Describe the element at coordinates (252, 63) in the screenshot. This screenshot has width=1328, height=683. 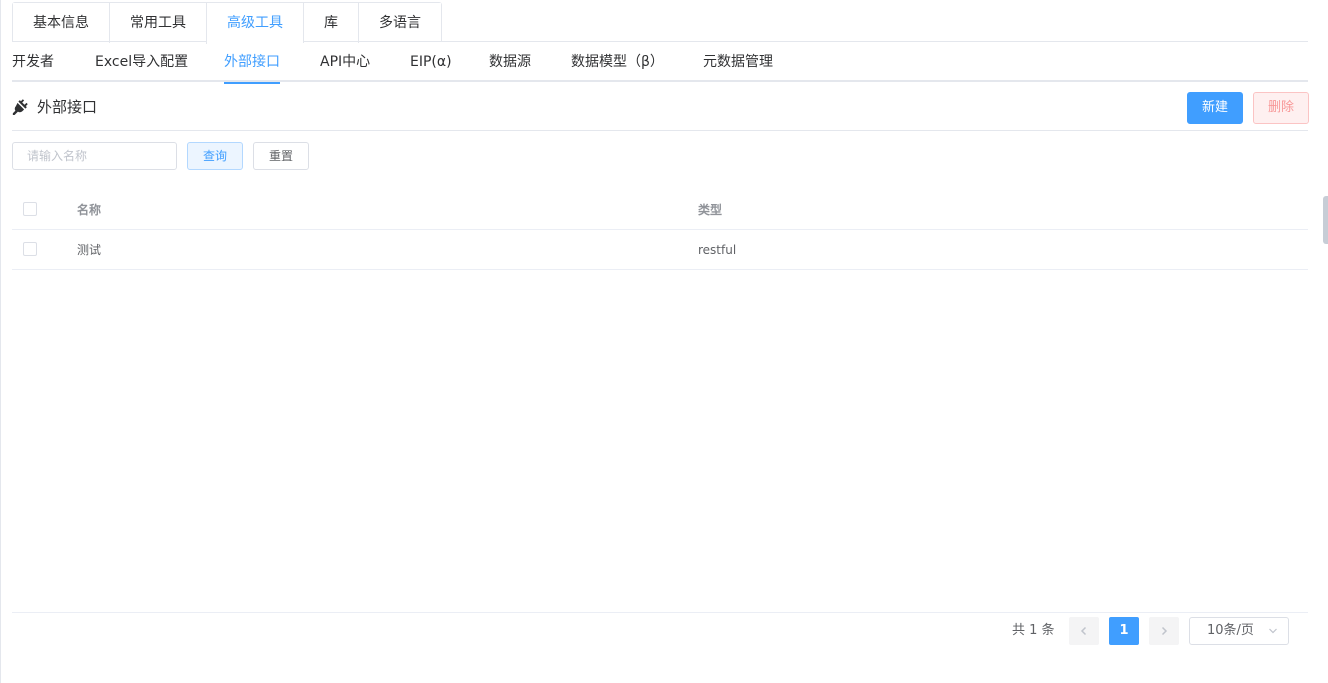
I see `subtab-external-interface: 外部接口` at that location.